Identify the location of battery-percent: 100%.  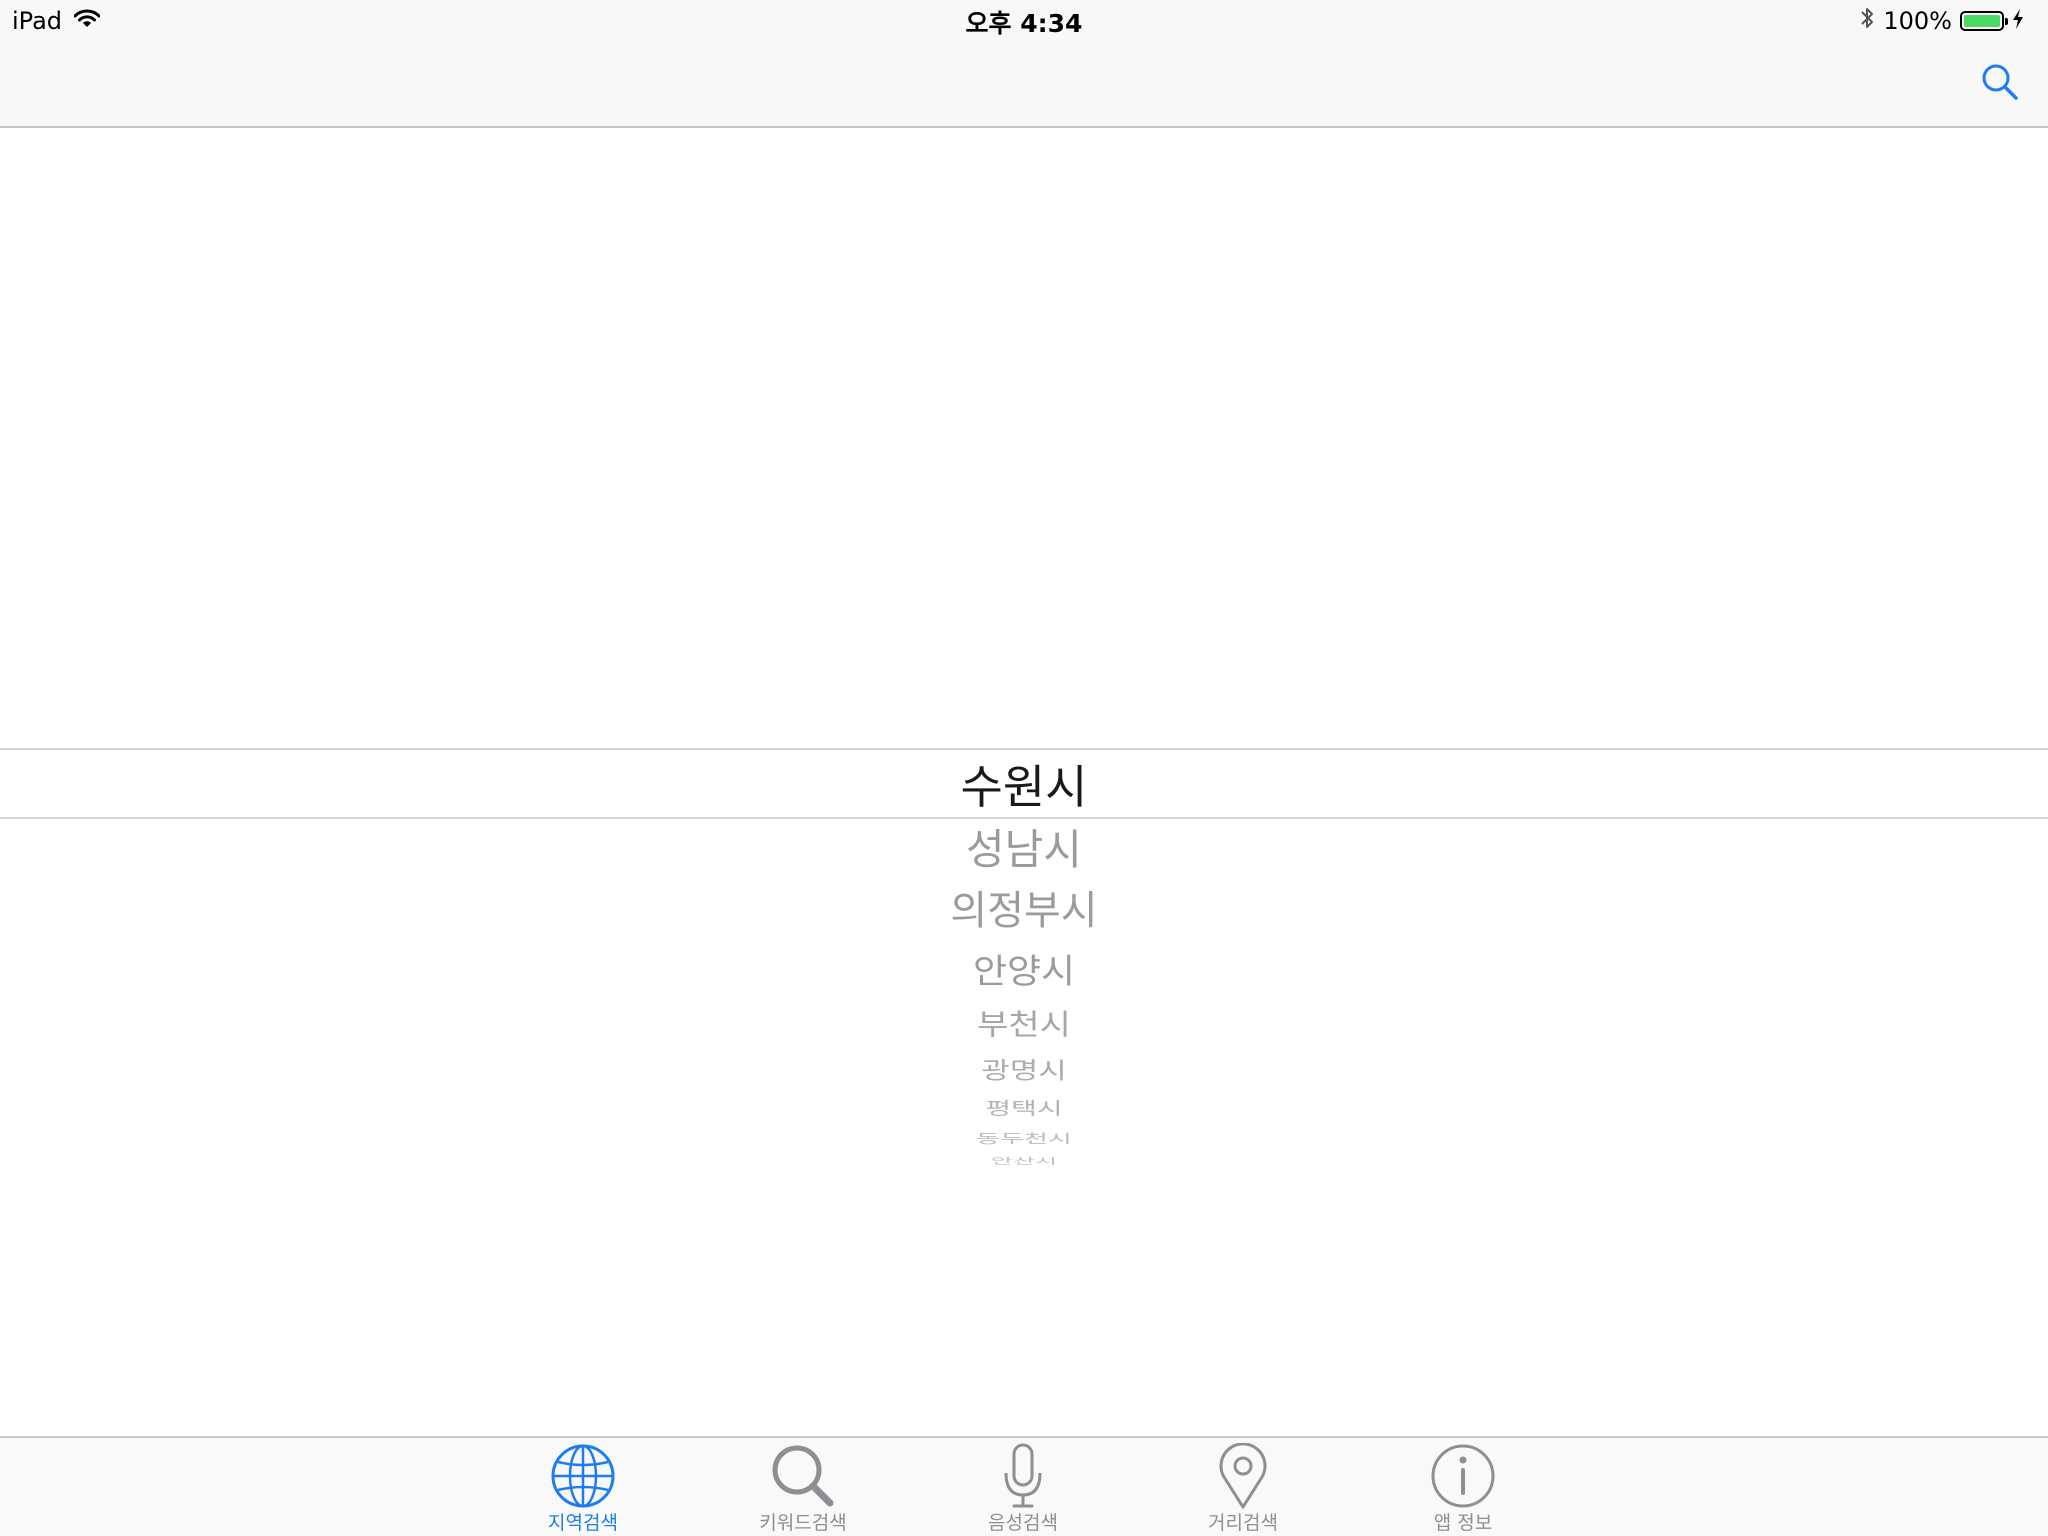
(1917, 21).